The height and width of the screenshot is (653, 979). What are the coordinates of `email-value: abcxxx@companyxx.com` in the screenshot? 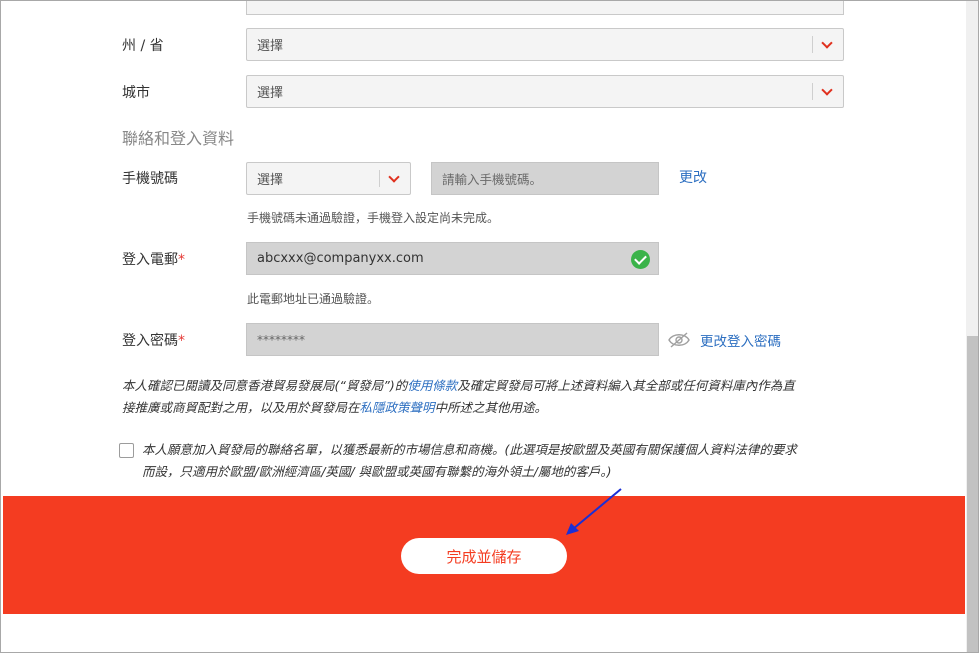 It's located at (340, 258).